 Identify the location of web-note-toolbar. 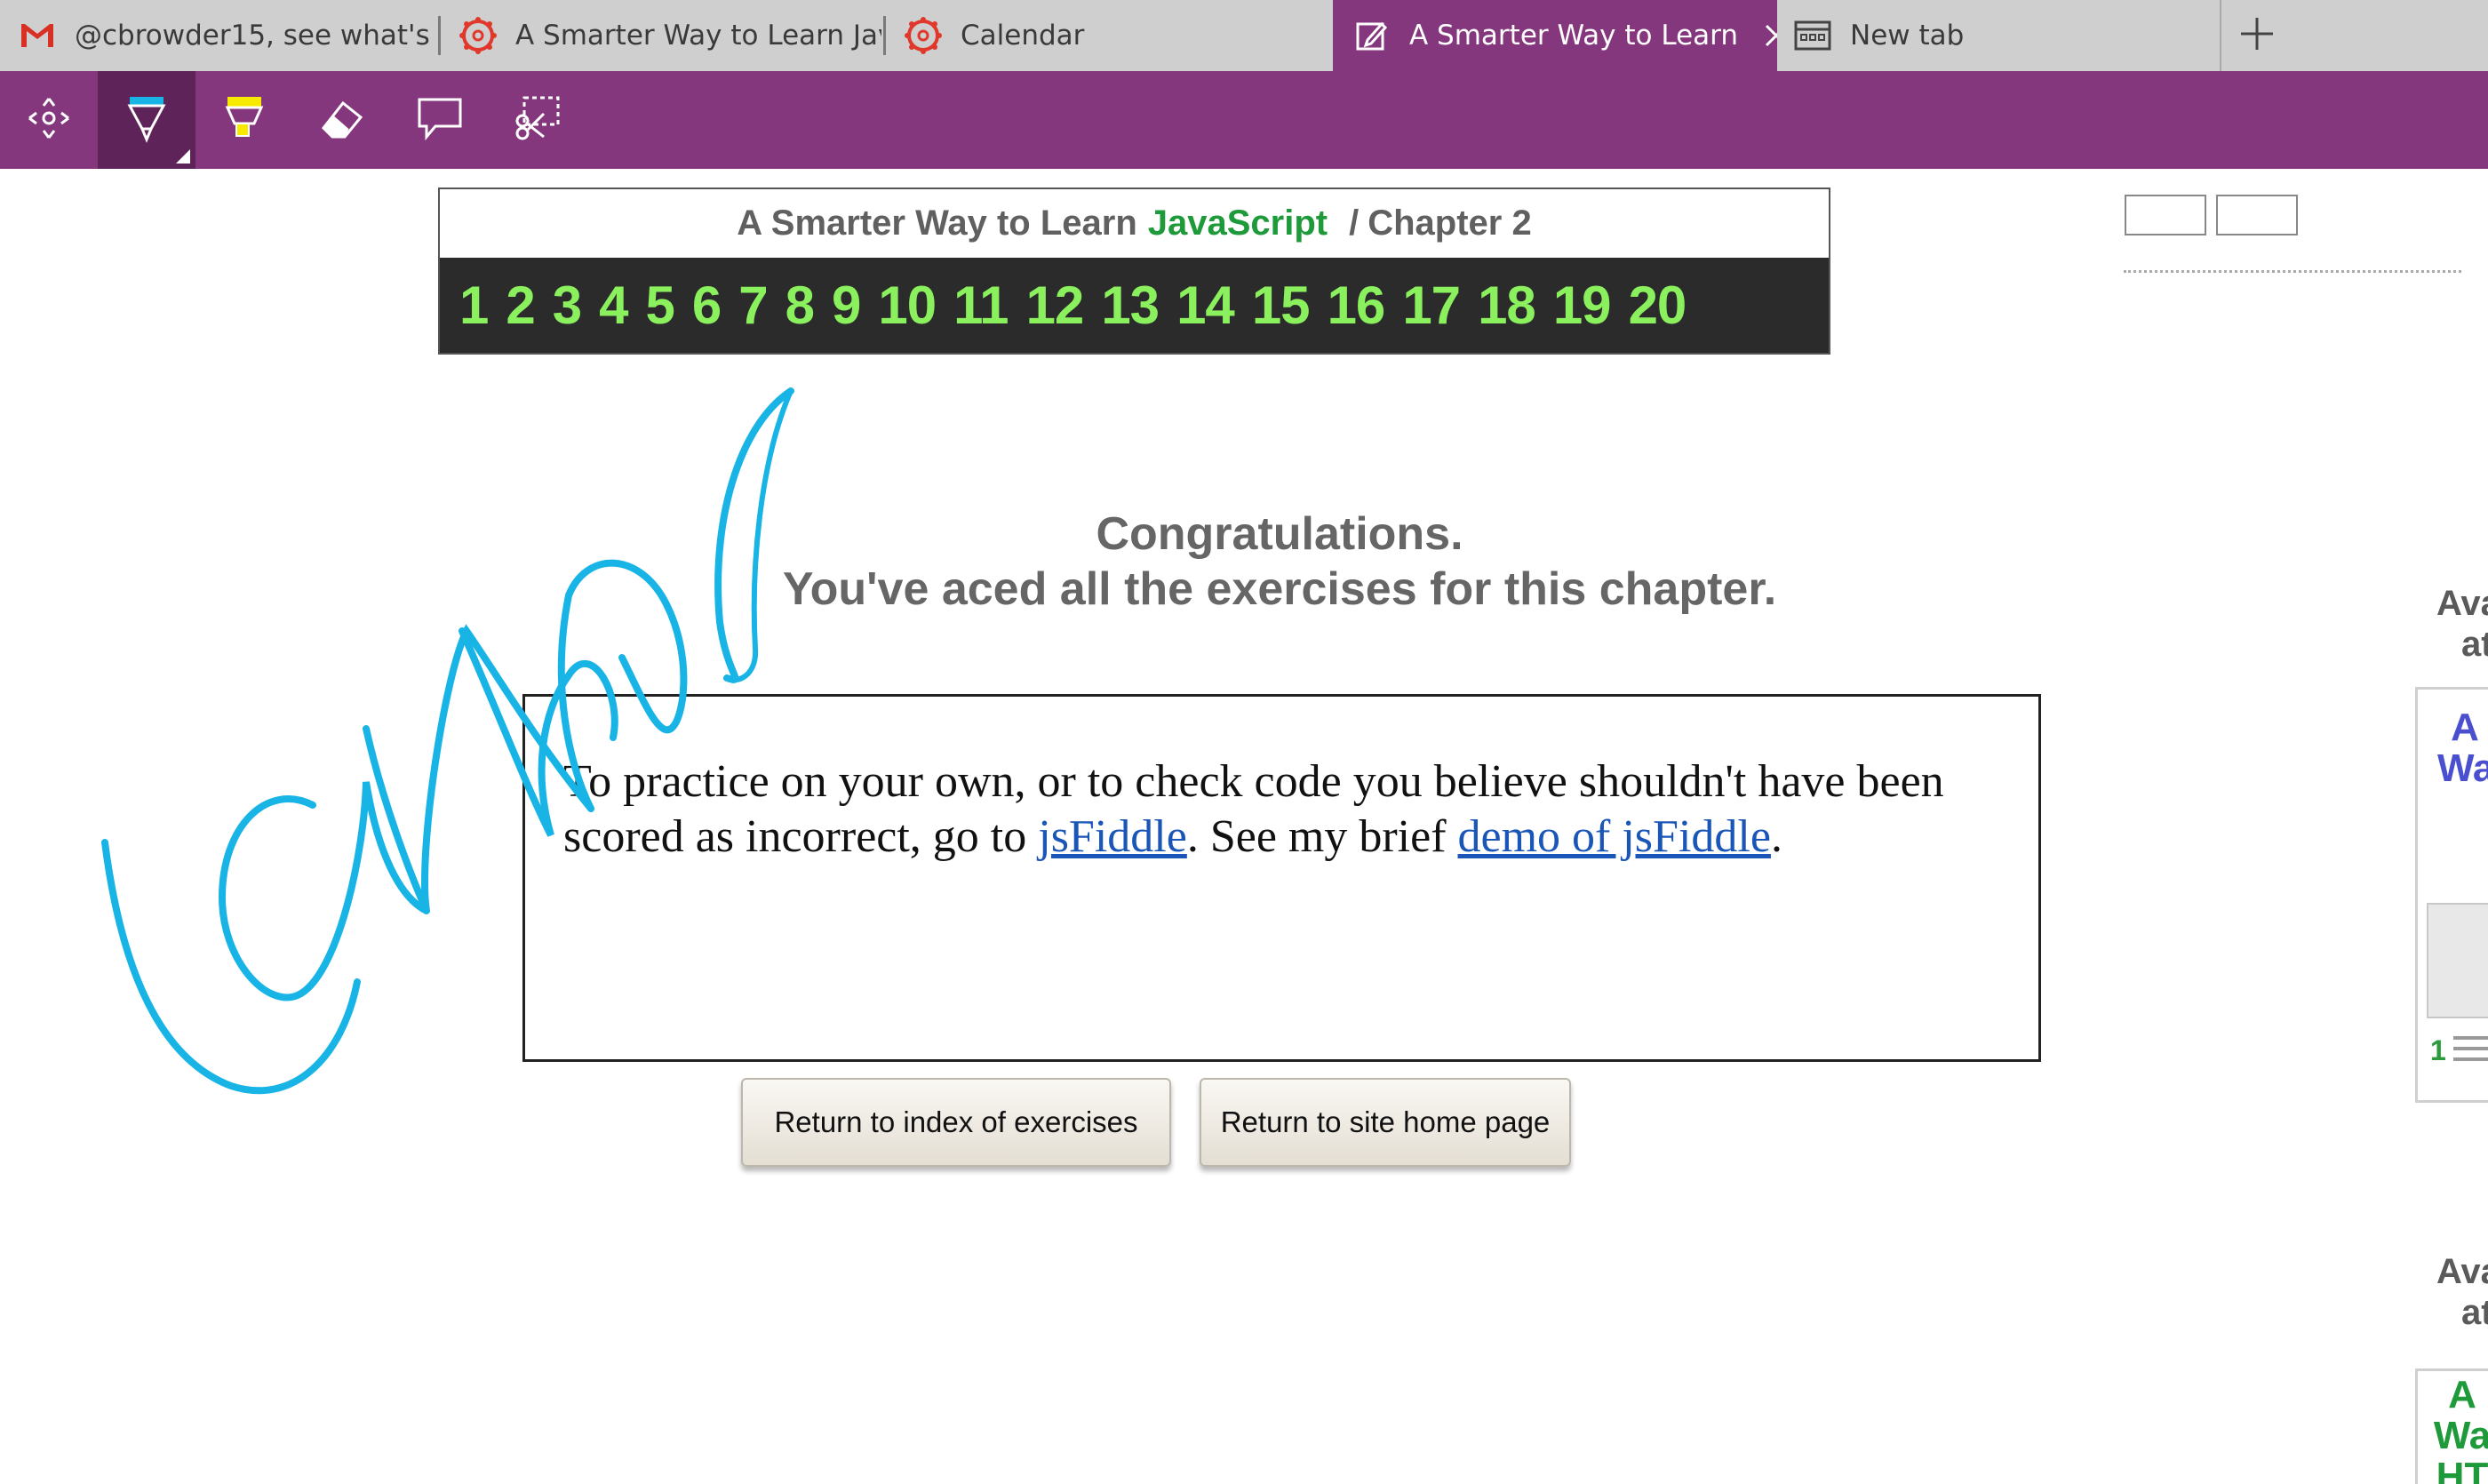
(1244, 120).